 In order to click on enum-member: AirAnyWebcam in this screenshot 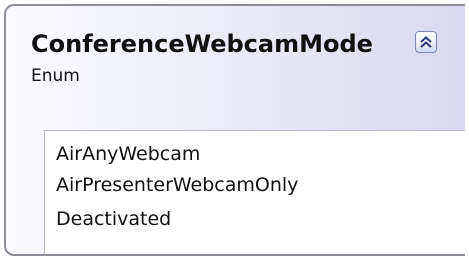, I will do `click(128, 154)`.